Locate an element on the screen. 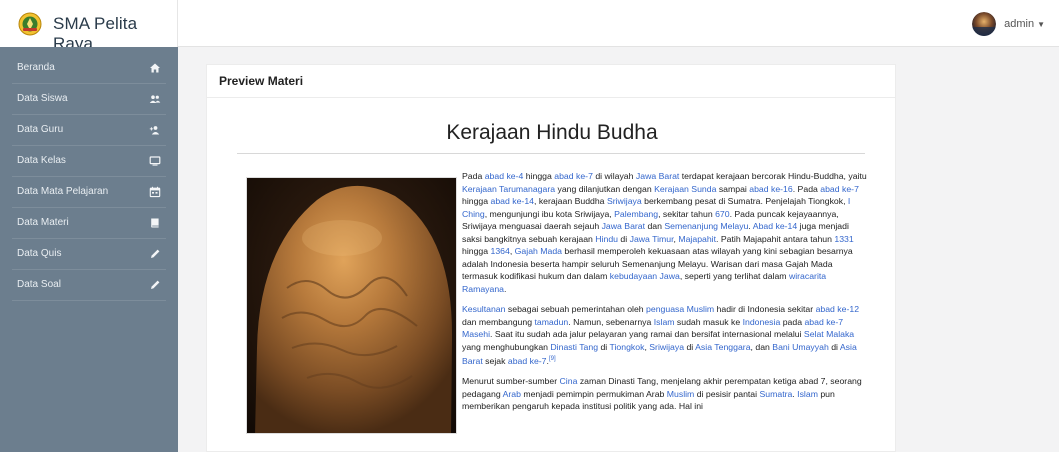  school-crest-icon is located at coordinates (30, 24).